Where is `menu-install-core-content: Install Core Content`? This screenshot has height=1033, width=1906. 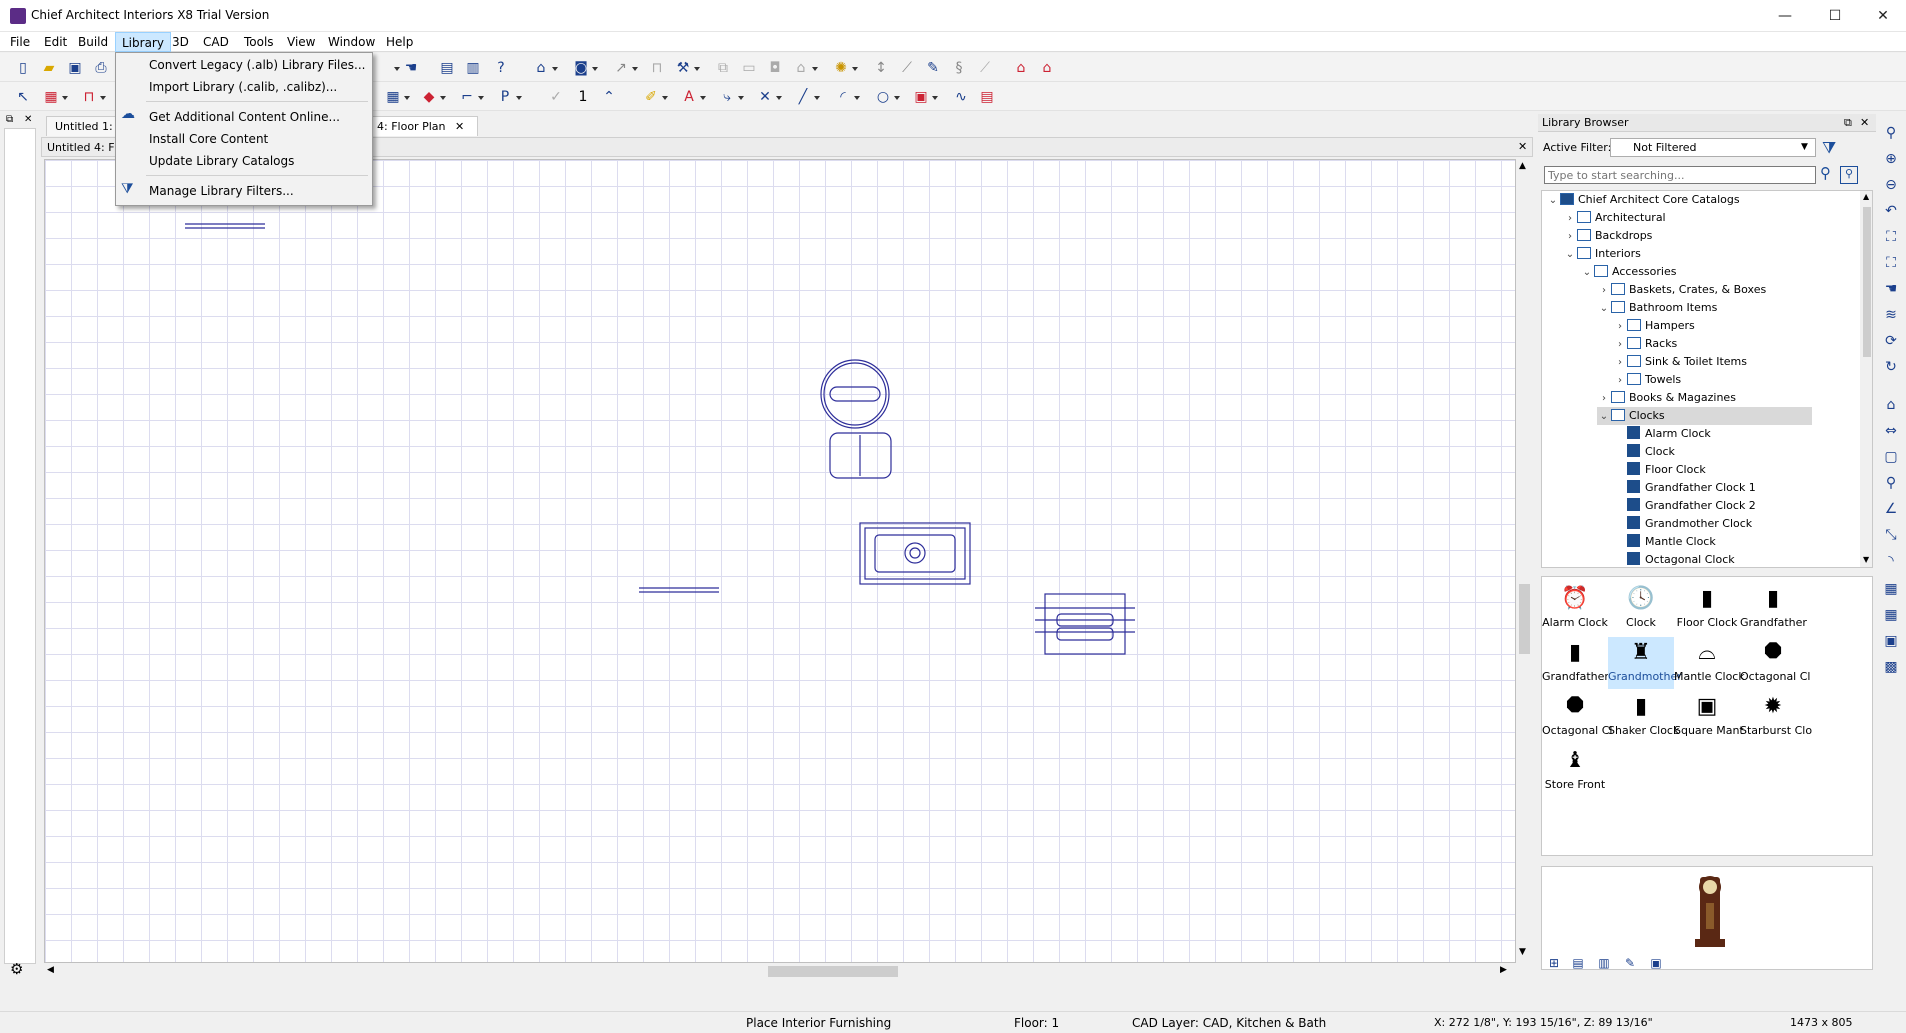 menu-install-core-content: Install Core Content is located at coordinates (244, 139).